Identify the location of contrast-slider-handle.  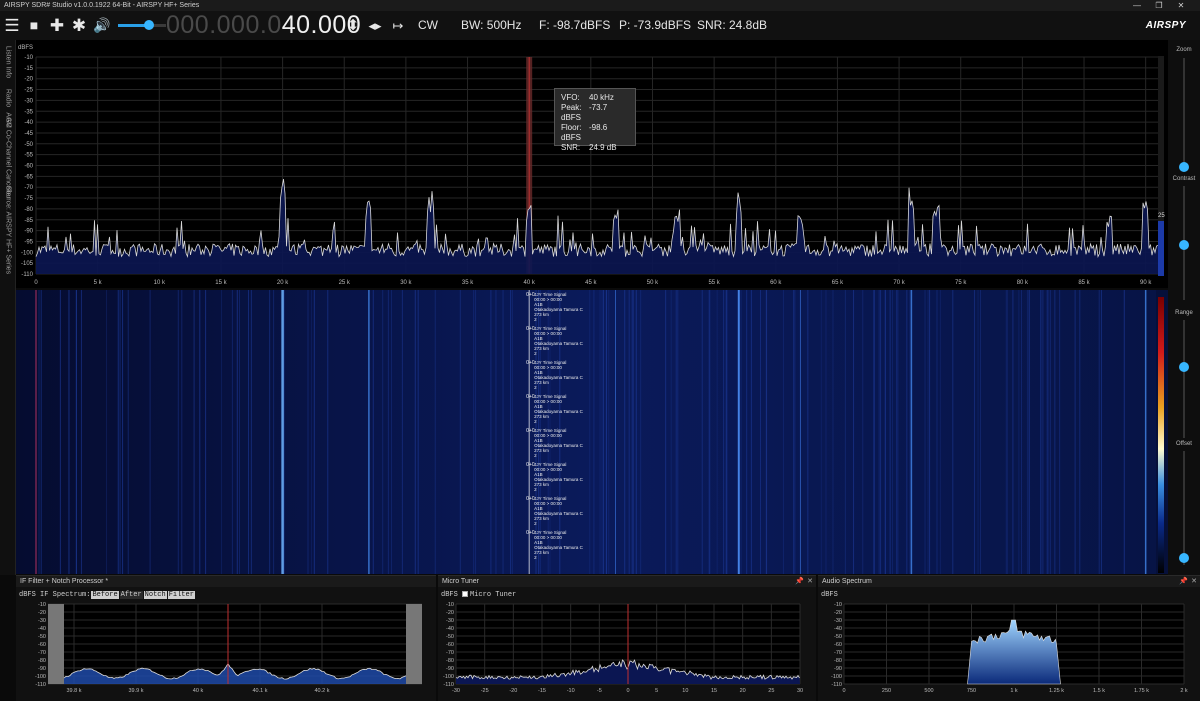
(1184, 245).